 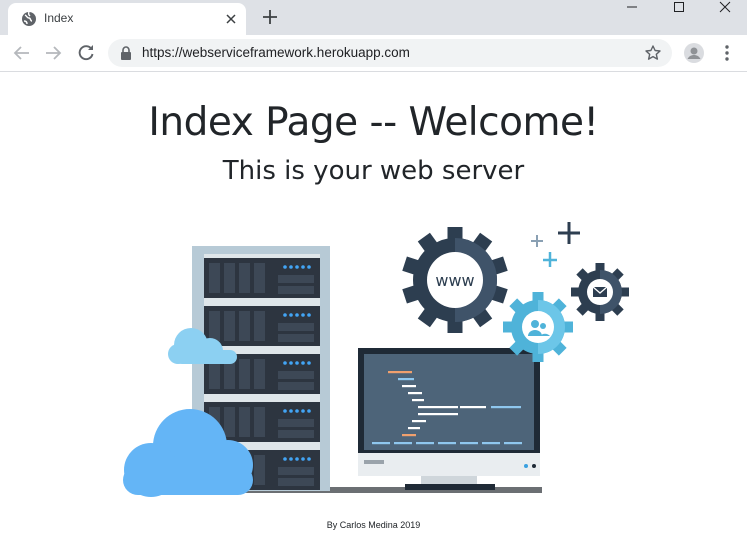 I want to click on page-title: Index Page -- Welcome!, so click(x=373, y=122).